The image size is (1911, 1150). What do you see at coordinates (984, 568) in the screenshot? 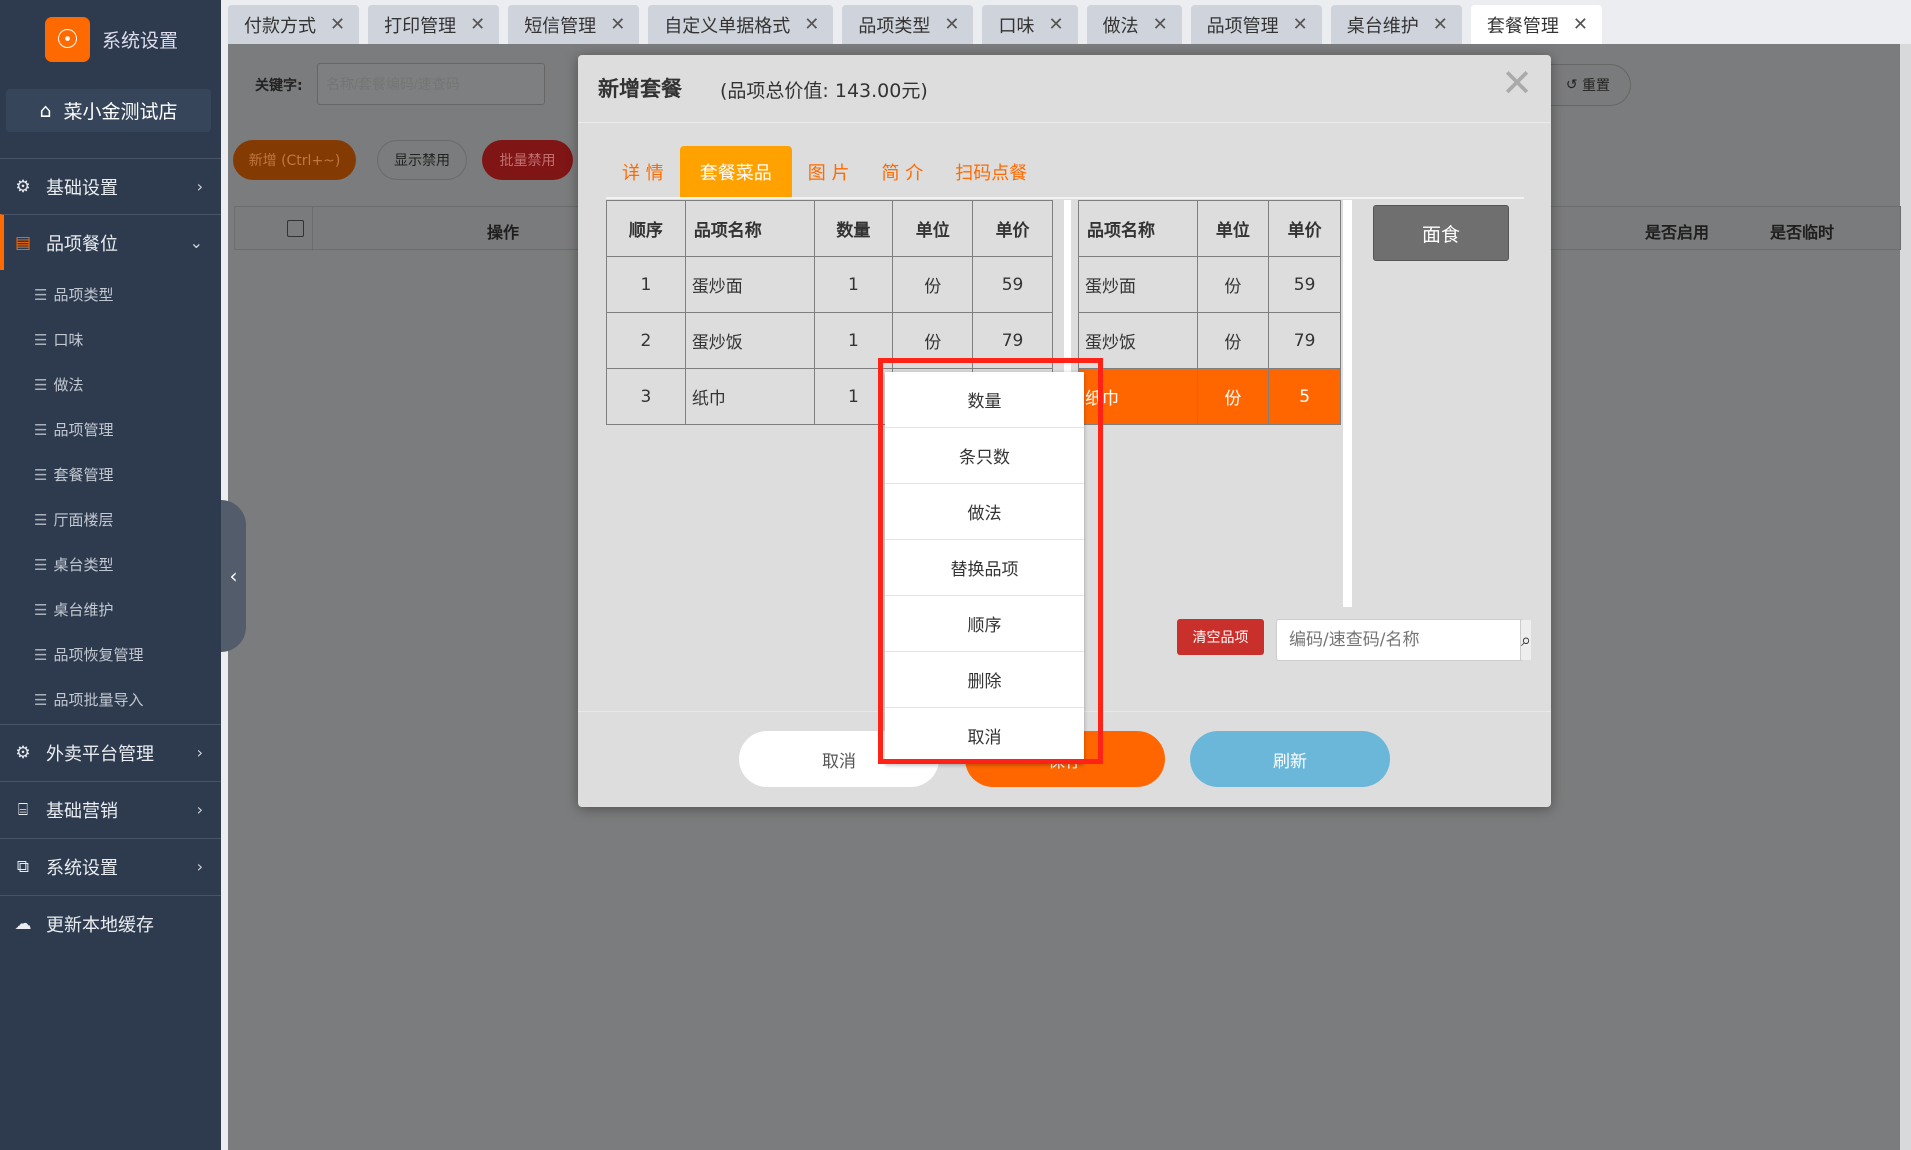
I see `context-menu-item: 替换品项` at bounding box center [984, 568].